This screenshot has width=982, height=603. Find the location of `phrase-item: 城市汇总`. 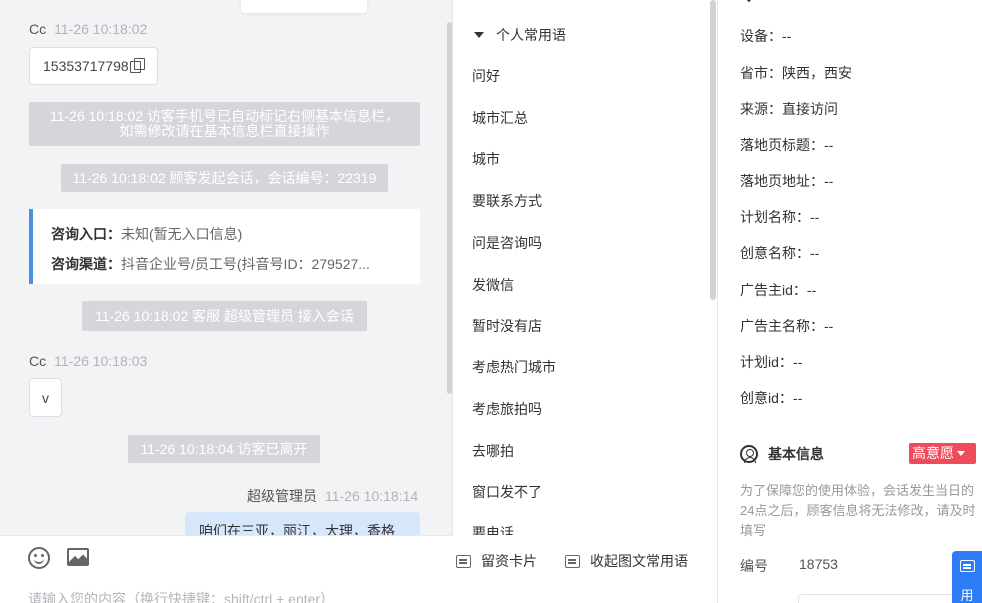

phrase-item: 城市汇总 is located at coordinates (500, 118).